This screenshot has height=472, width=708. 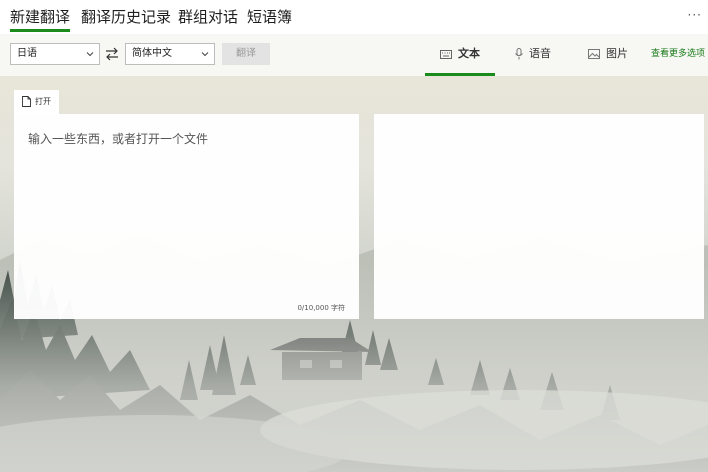 What do you see at coordinates (118, 139) in the screenshot?
I see `source-input-placeholder: 输入一些东西，或者打开一个文件` at bounding box center [118, 139].